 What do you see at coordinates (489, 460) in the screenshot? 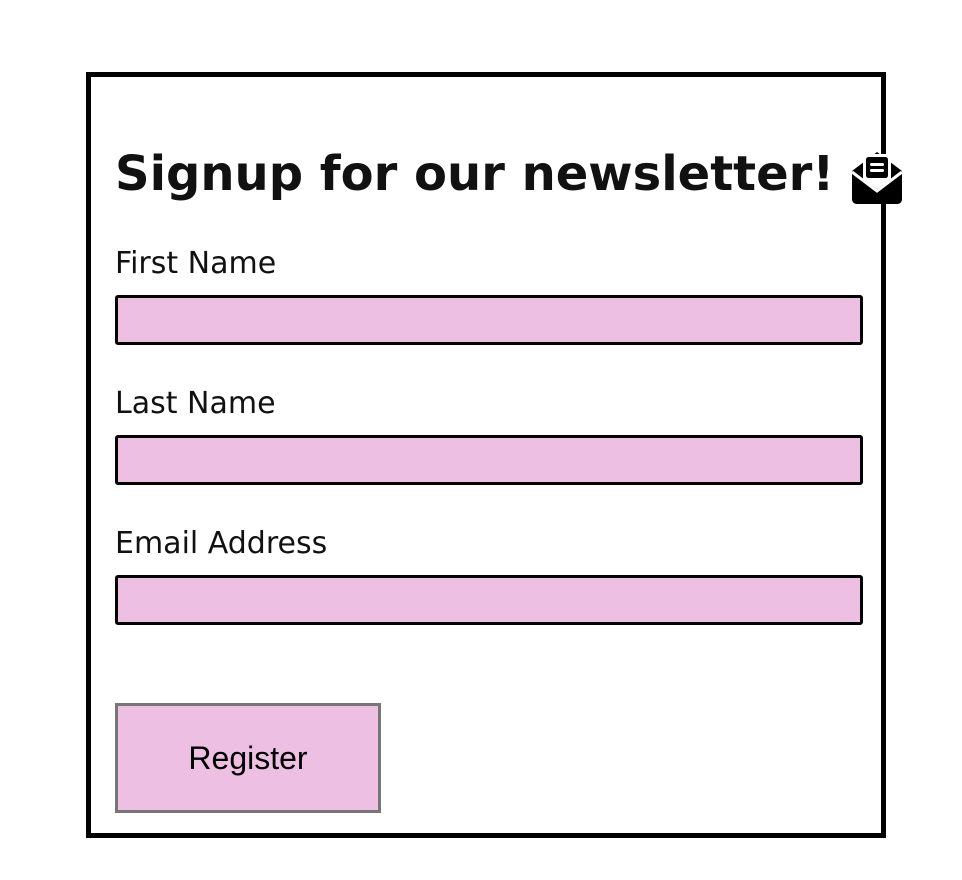
I see `last-name-field` at bounding box center [489, 460].